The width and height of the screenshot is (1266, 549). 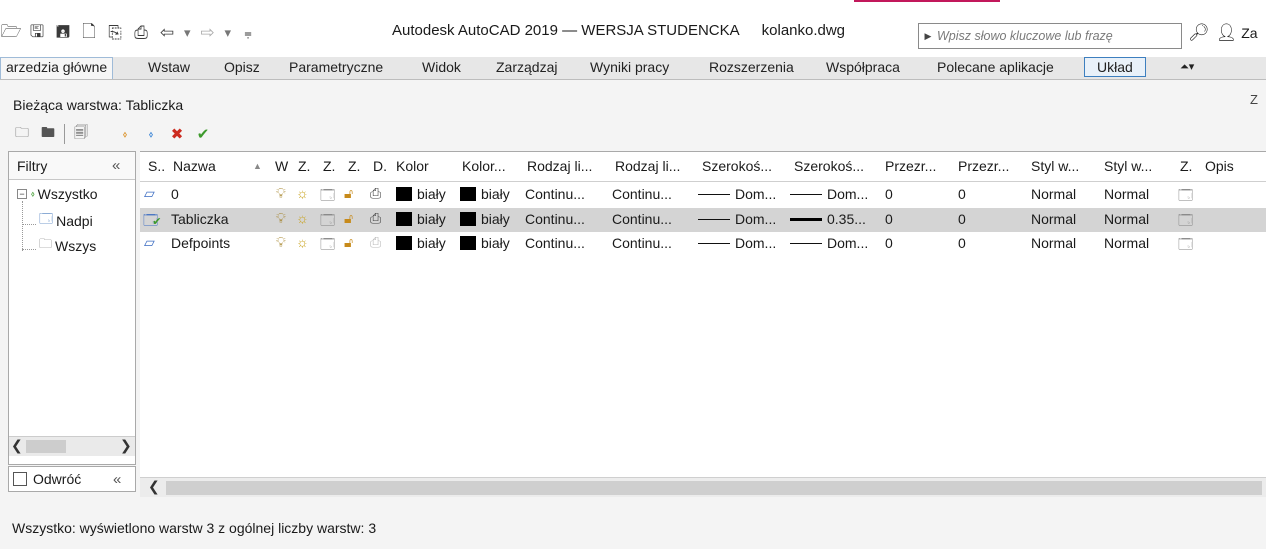 I want to click on save-as-icon: 🖪, so click(x=63, y=33).